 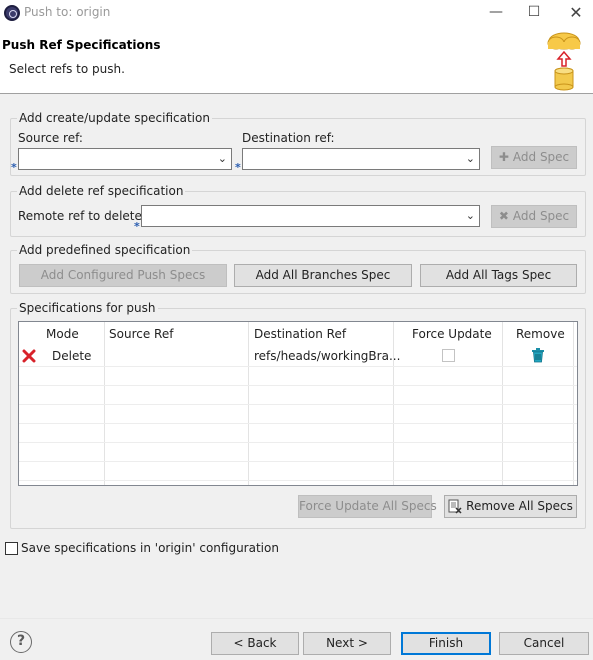 What do you see at coordinates (541, 157) in the screenshot?
I see `add-spec-label: Add Spec` at bounding box center [541, 157].